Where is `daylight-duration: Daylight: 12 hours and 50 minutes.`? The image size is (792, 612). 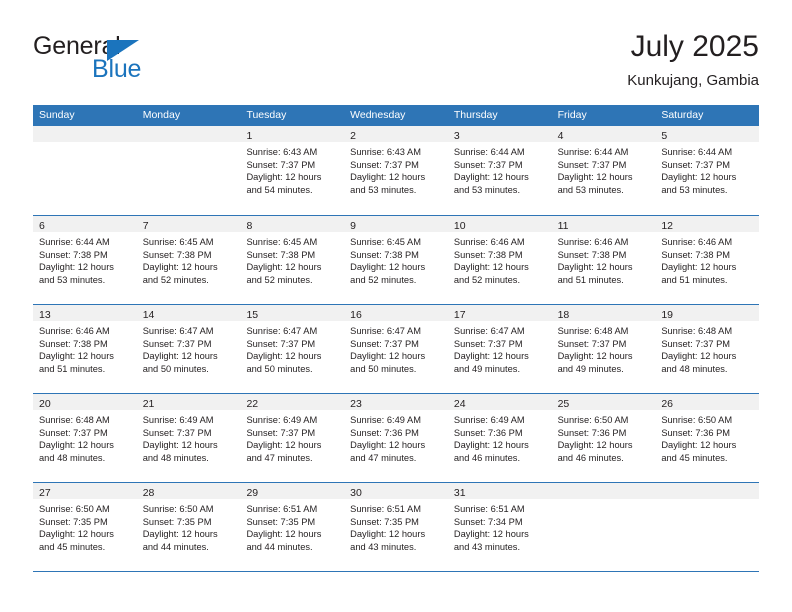
daylight-duration: Daylight: 12 hours and 50 minutes. is located at coordinates (284, 362).